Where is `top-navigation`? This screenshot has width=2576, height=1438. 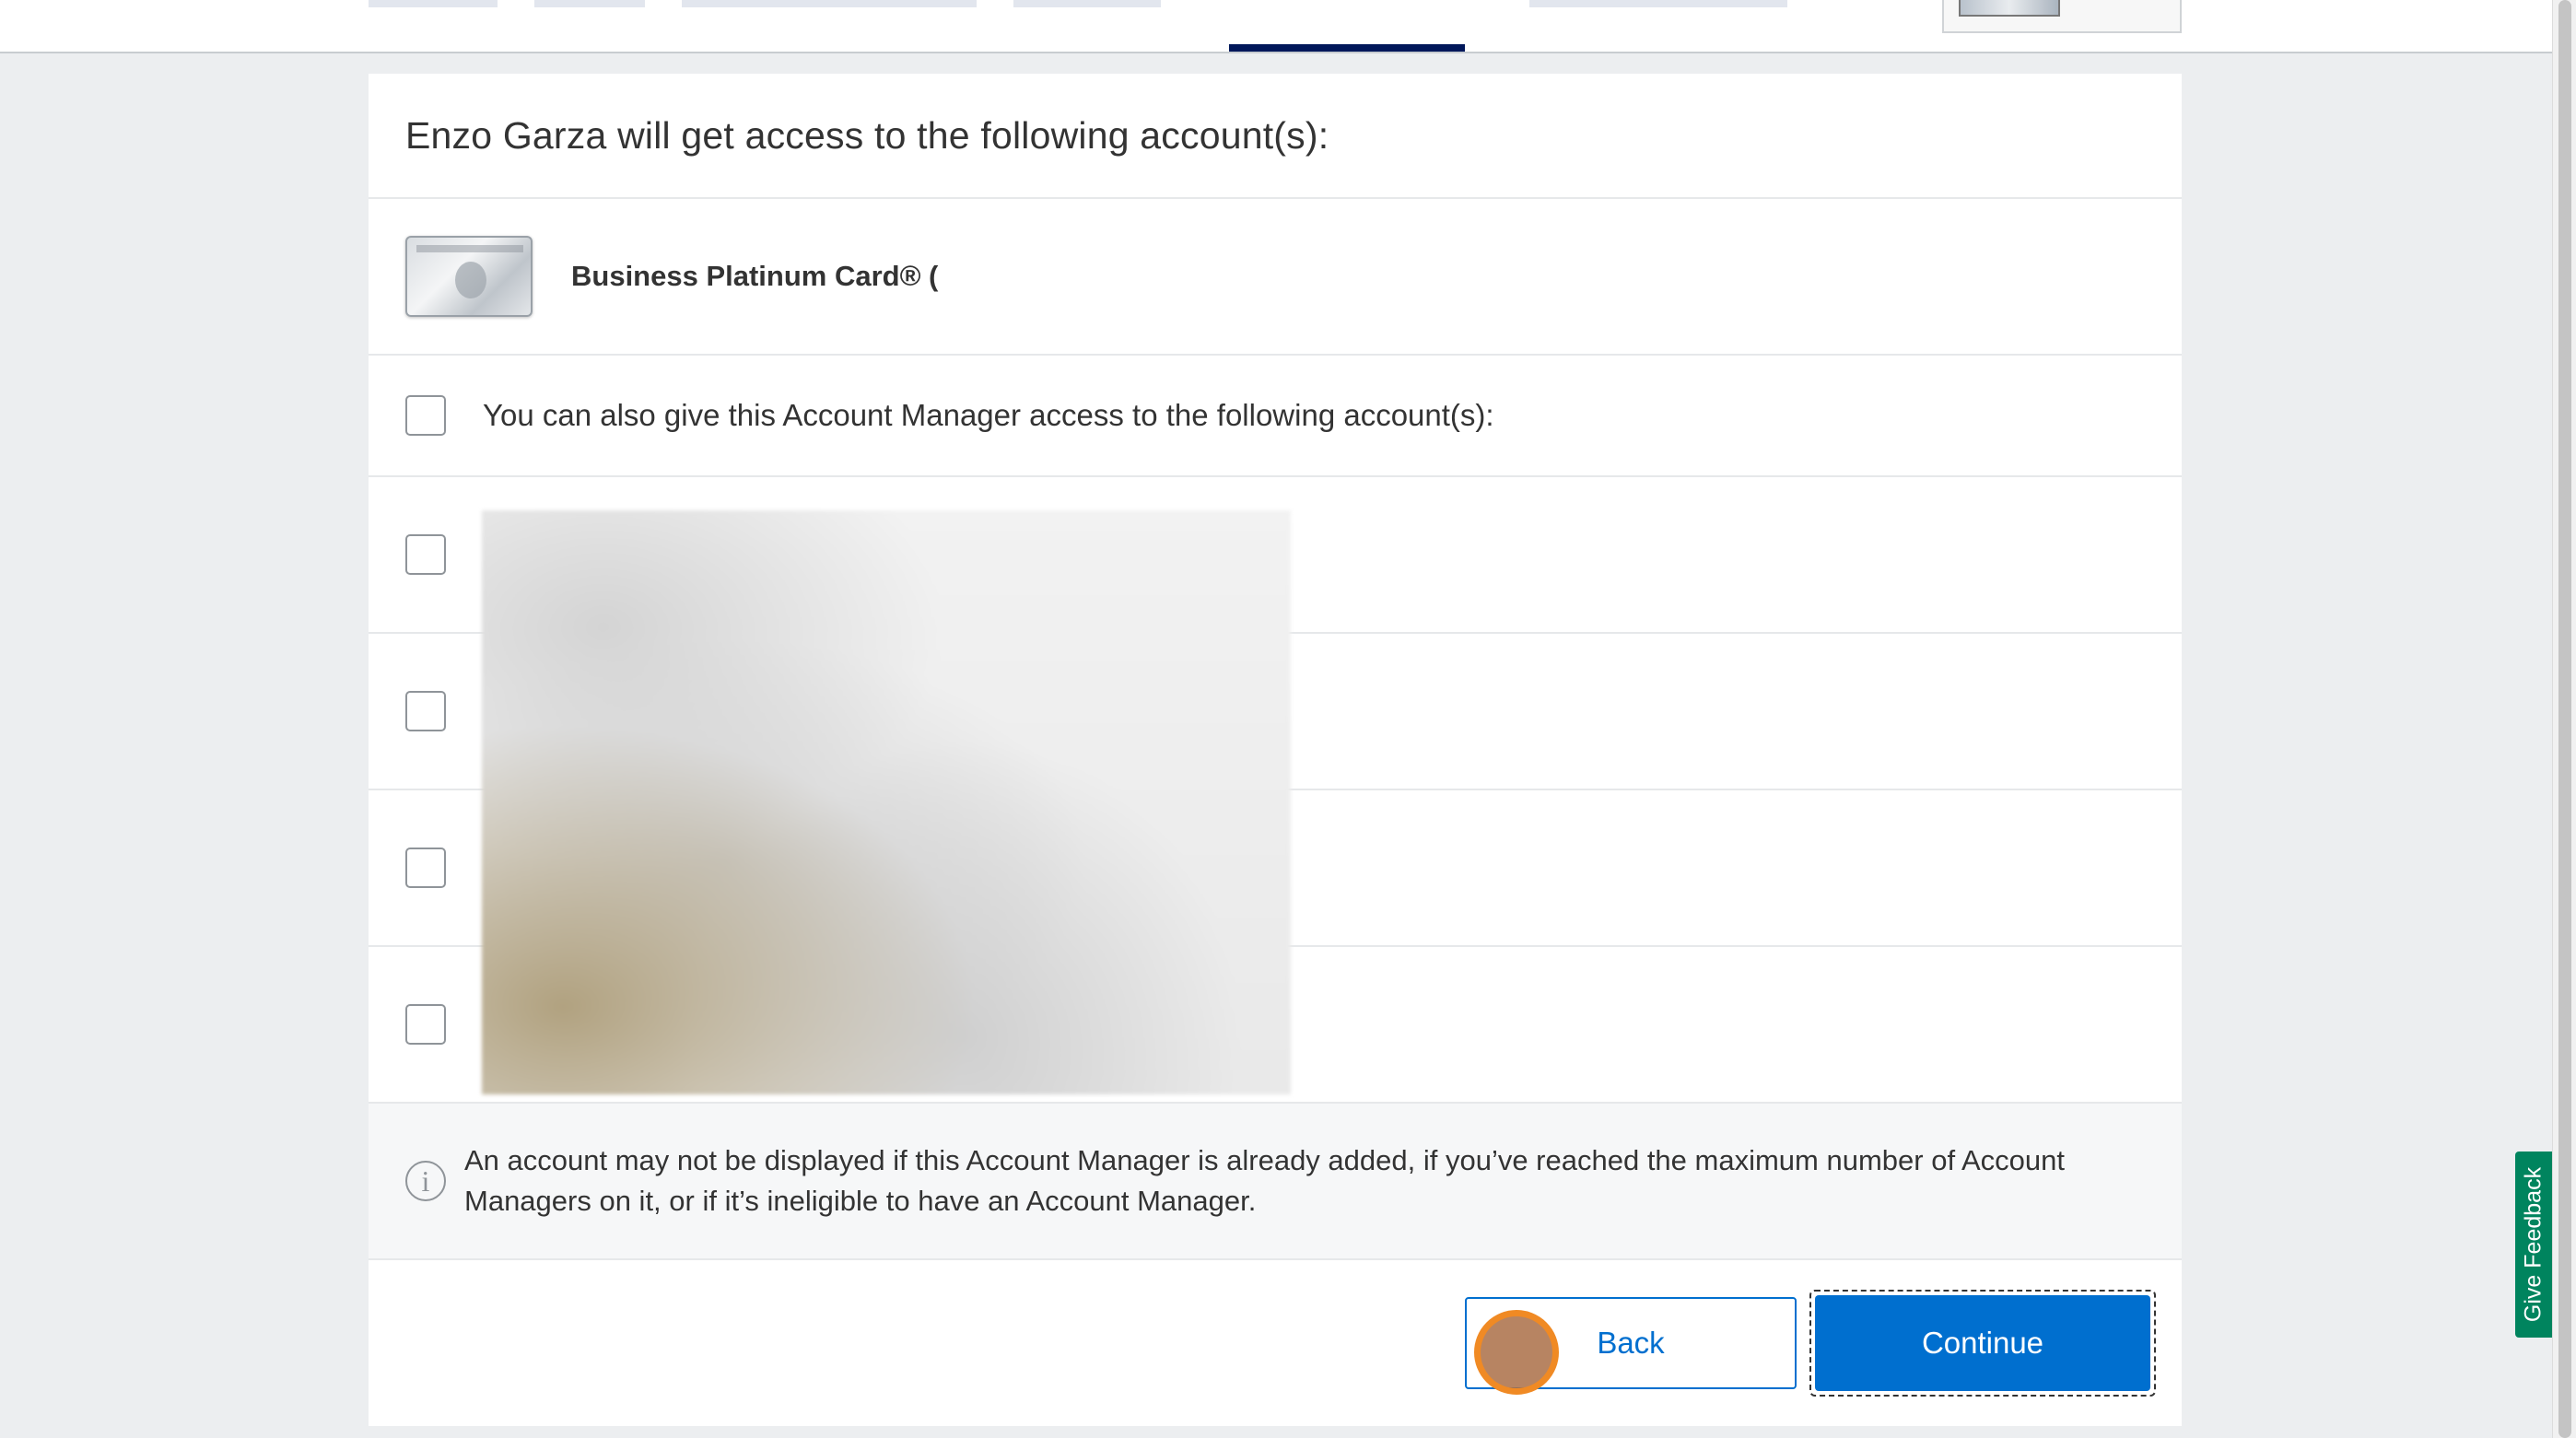 top-navigation is located at coordinates (1276, 26).